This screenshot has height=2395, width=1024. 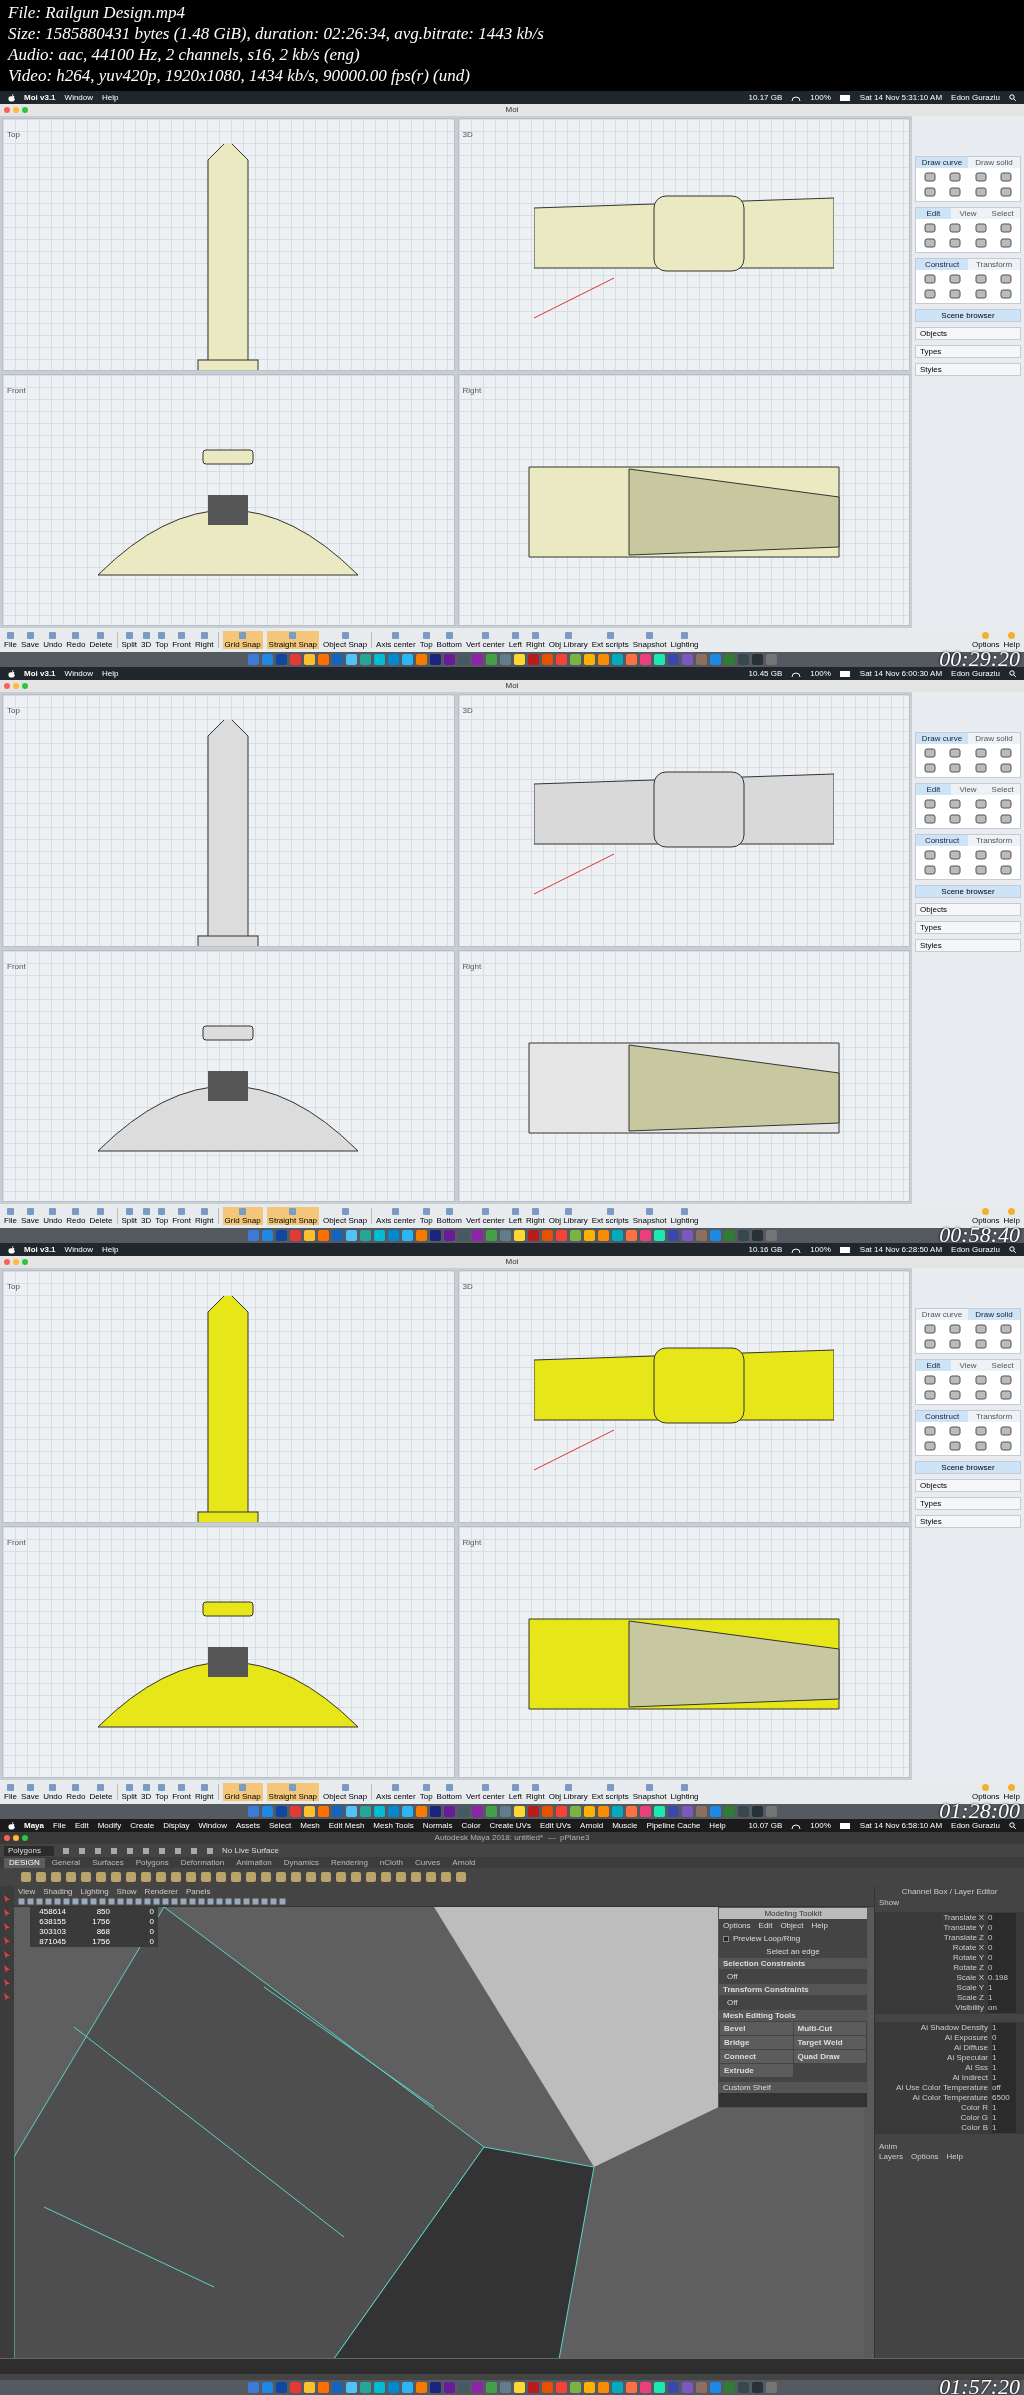 I want to click on menu-item: Display, so click(x=176, y=1825).